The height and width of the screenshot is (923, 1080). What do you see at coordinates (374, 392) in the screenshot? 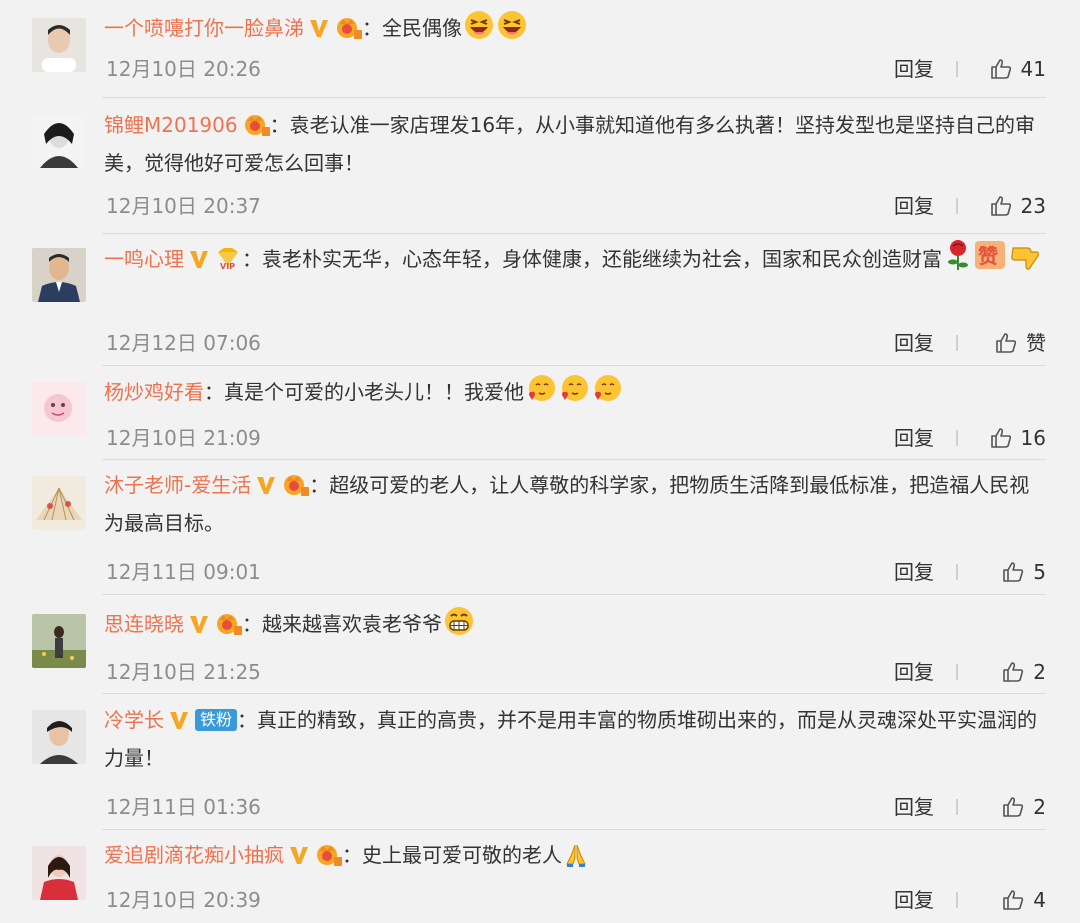
I see `comment-body: 真是个可爱的小老头儿！！我爱他` at bounding box center [374, 392].